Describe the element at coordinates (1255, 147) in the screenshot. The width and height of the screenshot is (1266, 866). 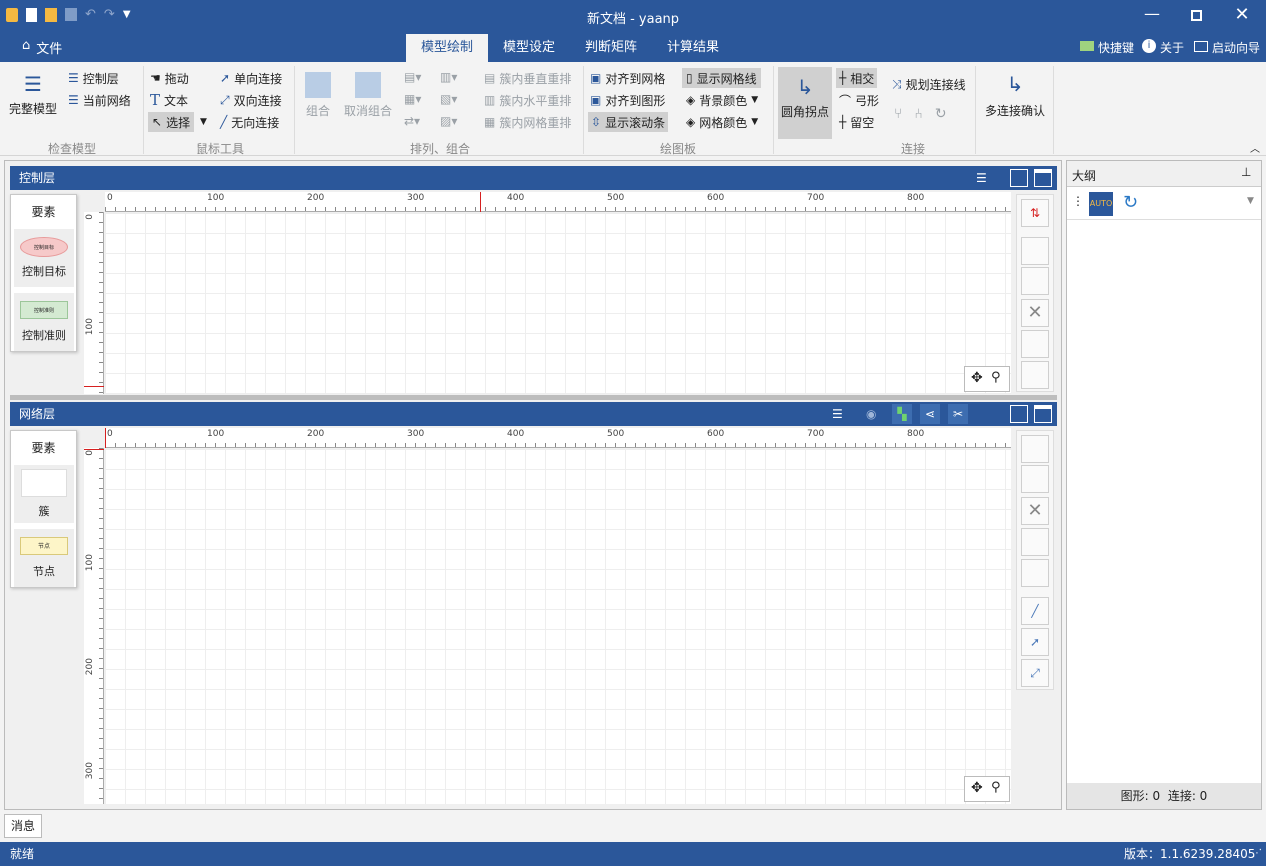
I see `collapse-ribbon-icon: ︿` at that location.